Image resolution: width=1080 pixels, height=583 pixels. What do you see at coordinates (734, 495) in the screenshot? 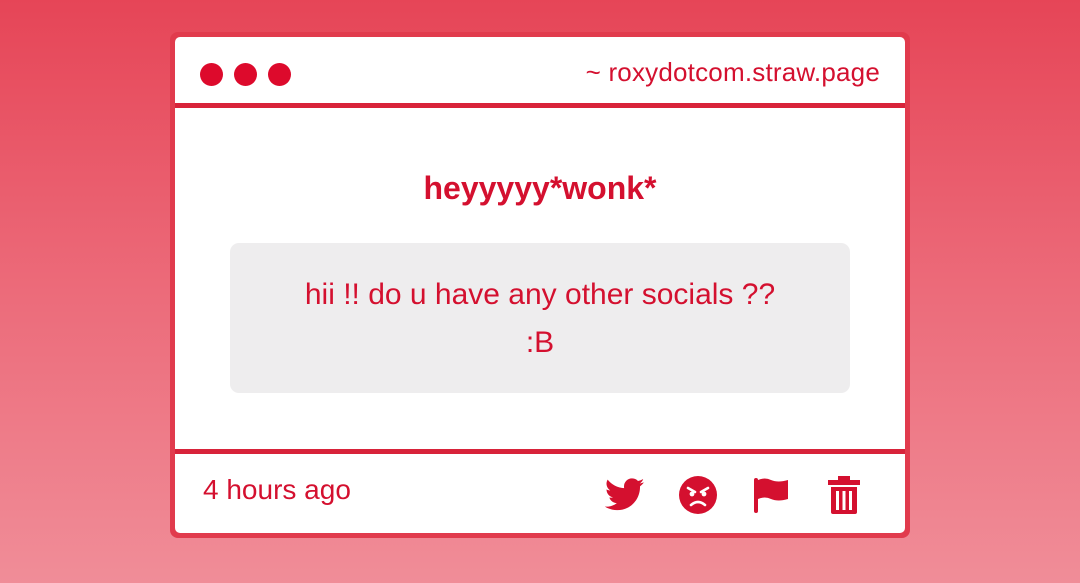
I see `action-bar` at bounding box center [734, 495].